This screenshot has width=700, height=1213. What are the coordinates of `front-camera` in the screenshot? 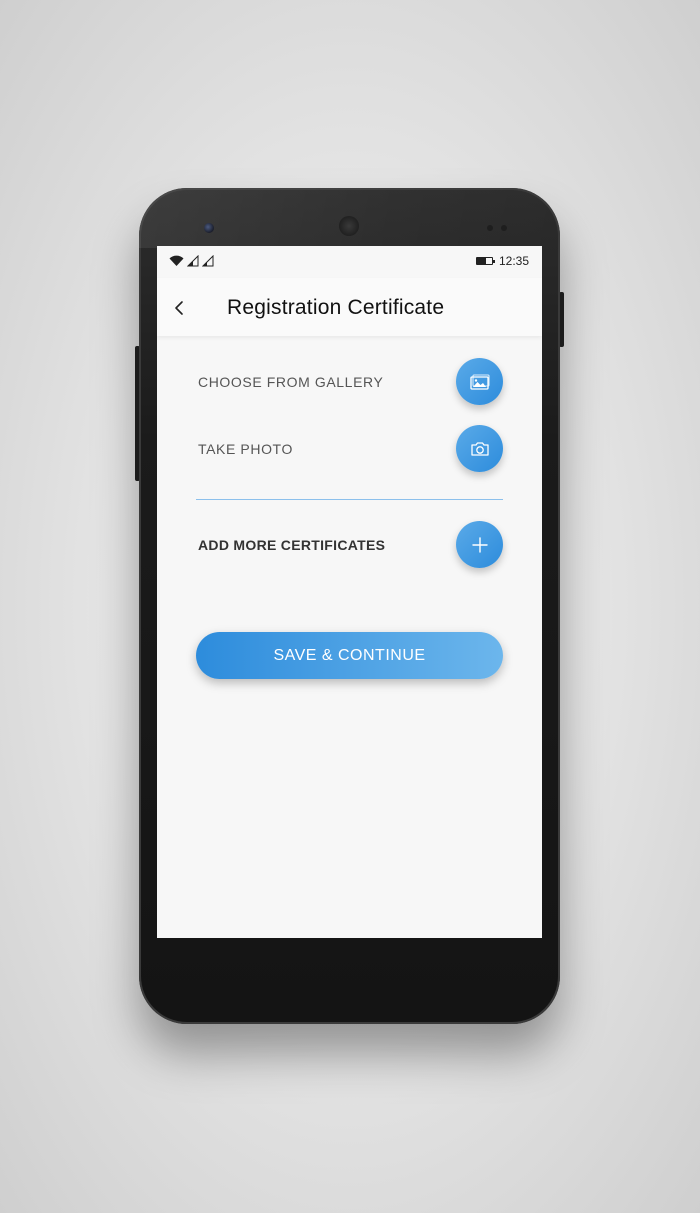 It's located at (209, 228).